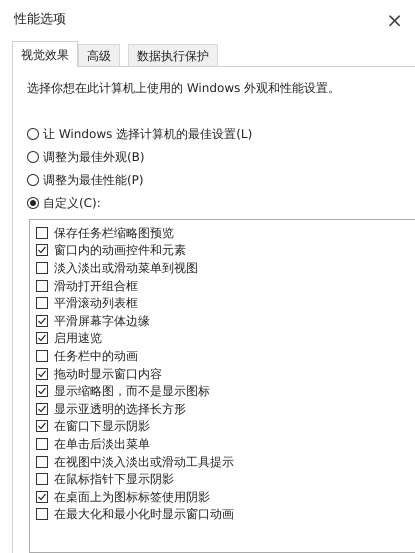 This screenshot has width=415, height=553. I want to click on radio-label: 让 Windows 选择计算机的最佳设置(L), so click(147, 134).